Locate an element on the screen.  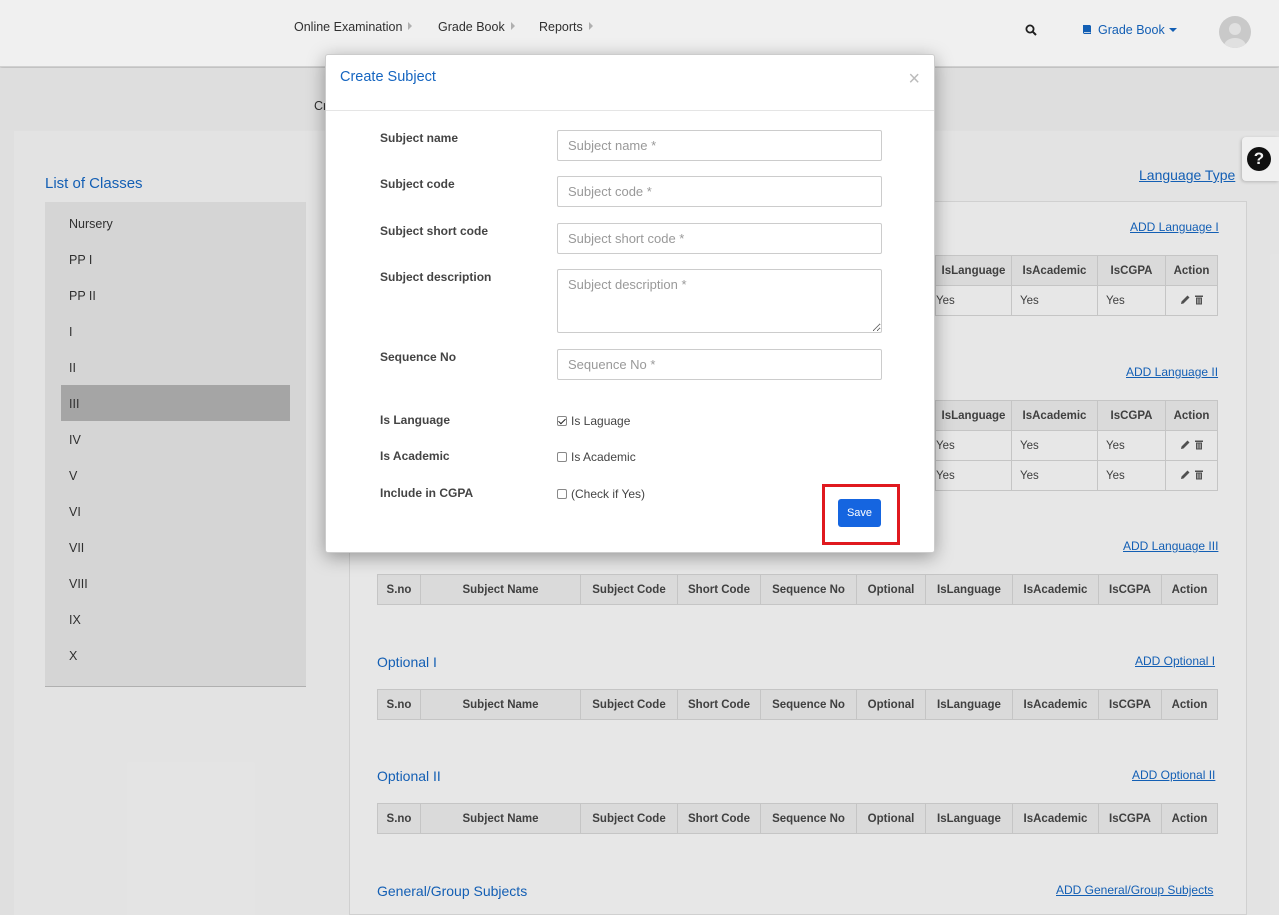
subject-name-label: Subject name is located at coordinates (419, 138).